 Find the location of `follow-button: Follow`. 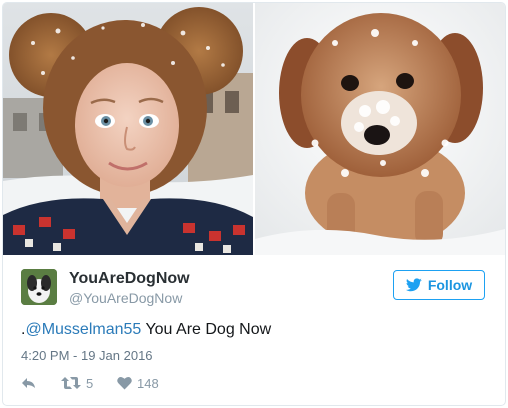

follow-button: Follow is located at coordinates (439, 285).